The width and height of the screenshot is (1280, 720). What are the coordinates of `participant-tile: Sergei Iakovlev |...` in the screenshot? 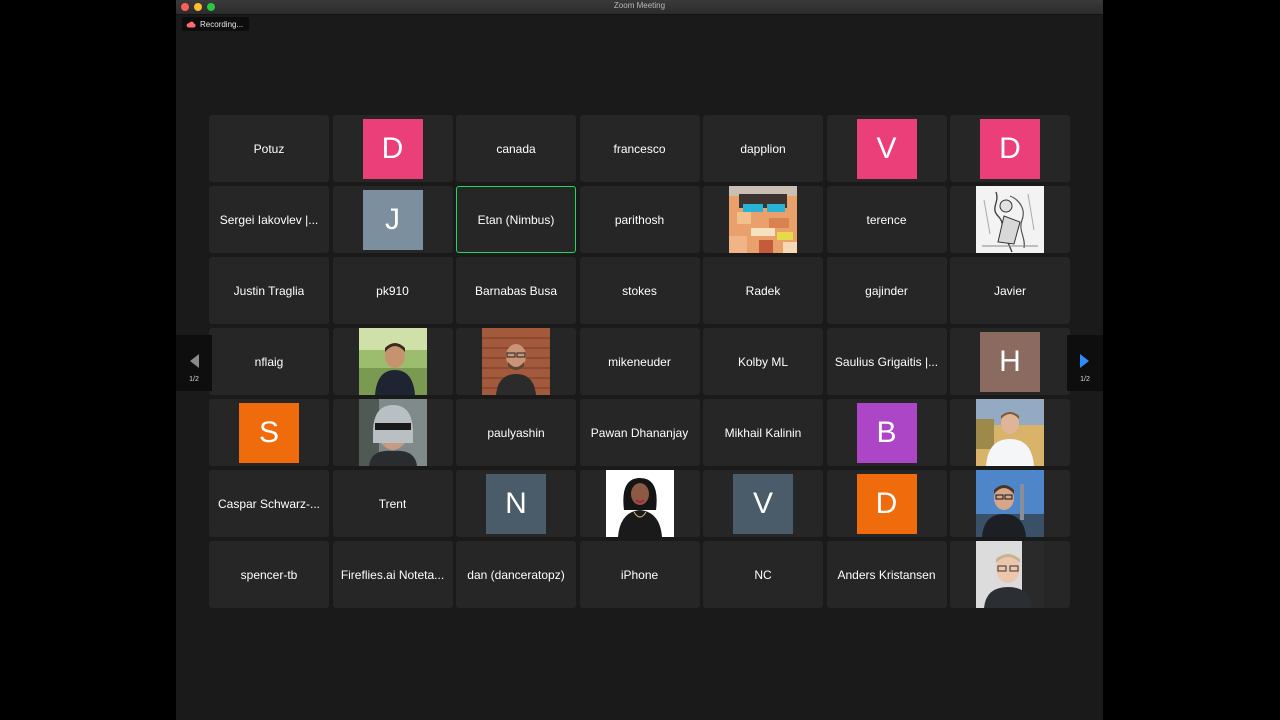 It's located at (269, 219).